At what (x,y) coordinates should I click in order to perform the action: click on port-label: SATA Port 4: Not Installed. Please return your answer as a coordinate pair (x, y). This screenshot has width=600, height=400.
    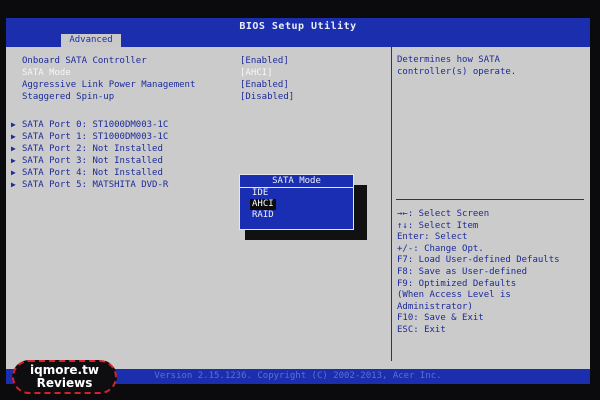
    Looking at the image, I should click on (92, 173).